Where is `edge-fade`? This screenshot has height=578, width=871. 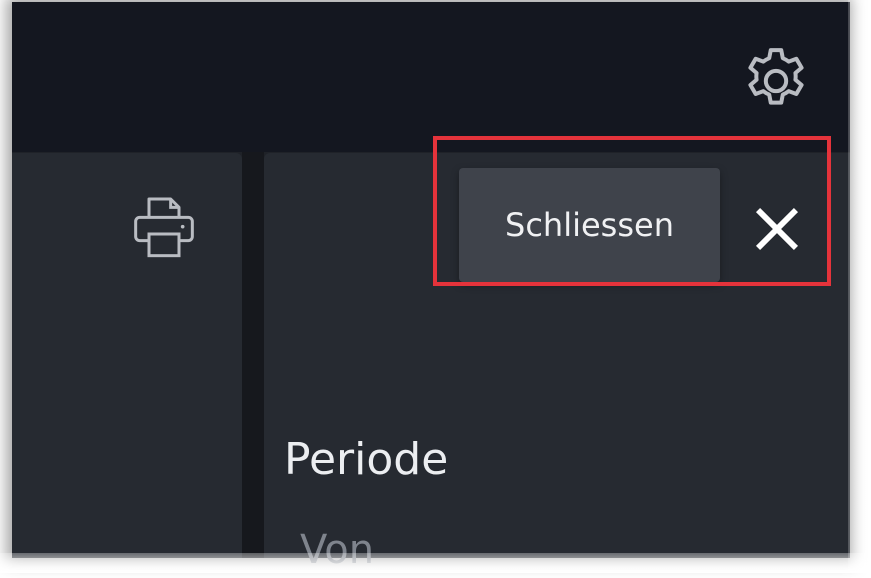 edge-fade is located at coordinates (859, 286).